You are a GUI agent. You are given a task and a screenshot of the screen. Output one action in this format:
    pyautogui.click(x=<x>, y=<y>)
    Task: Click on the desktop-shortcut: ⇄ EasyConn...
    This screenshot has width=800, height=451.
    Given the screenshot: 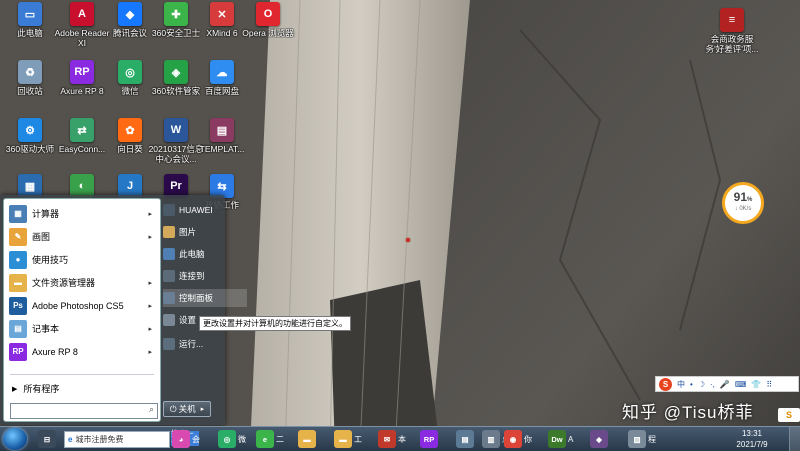 What is the action you would take?
    pyautogui.click(x=82, y=146)
    